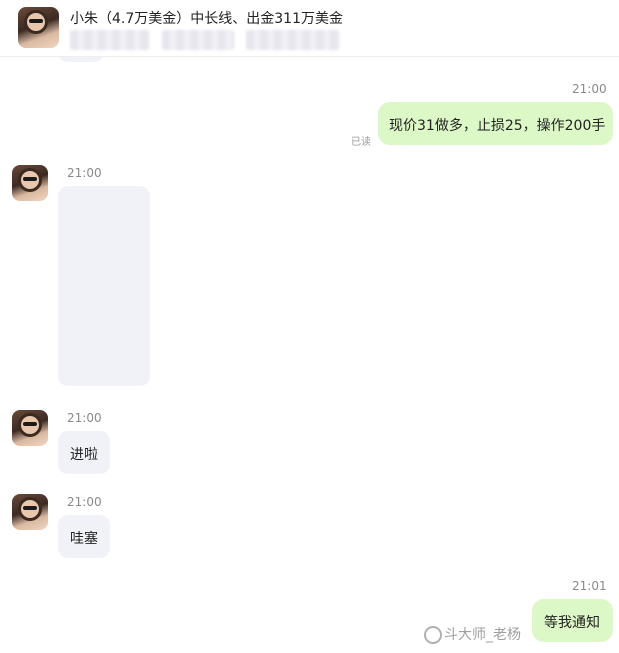 Image resolution: width=619 pixels, height=653 pixels. Describe the element at coordinates (84, 452) in the screenshot. I see `incoming-message: 进啦` at that location.